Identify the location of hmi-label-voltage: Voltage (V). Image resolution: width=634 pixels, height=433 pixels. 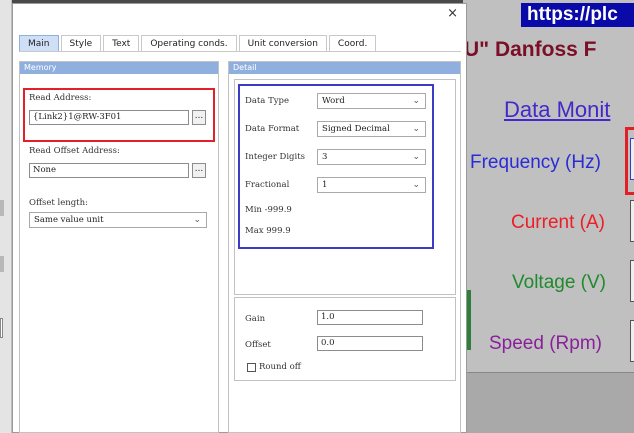
(559, 282).